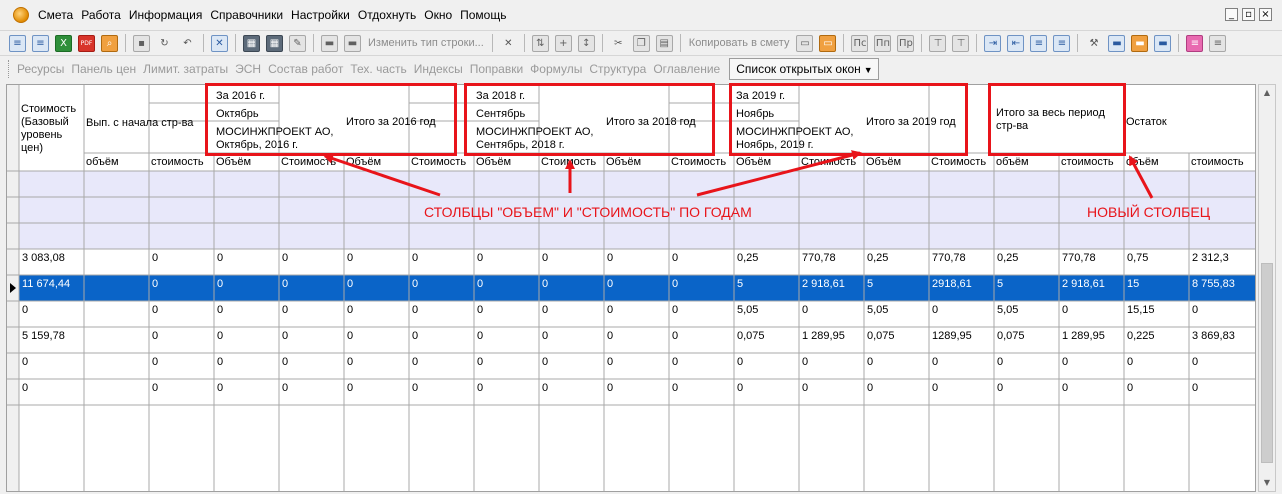 This screenshot has height=494, width=1282. I want to click on table-cell: 5, so click(1027, 284).